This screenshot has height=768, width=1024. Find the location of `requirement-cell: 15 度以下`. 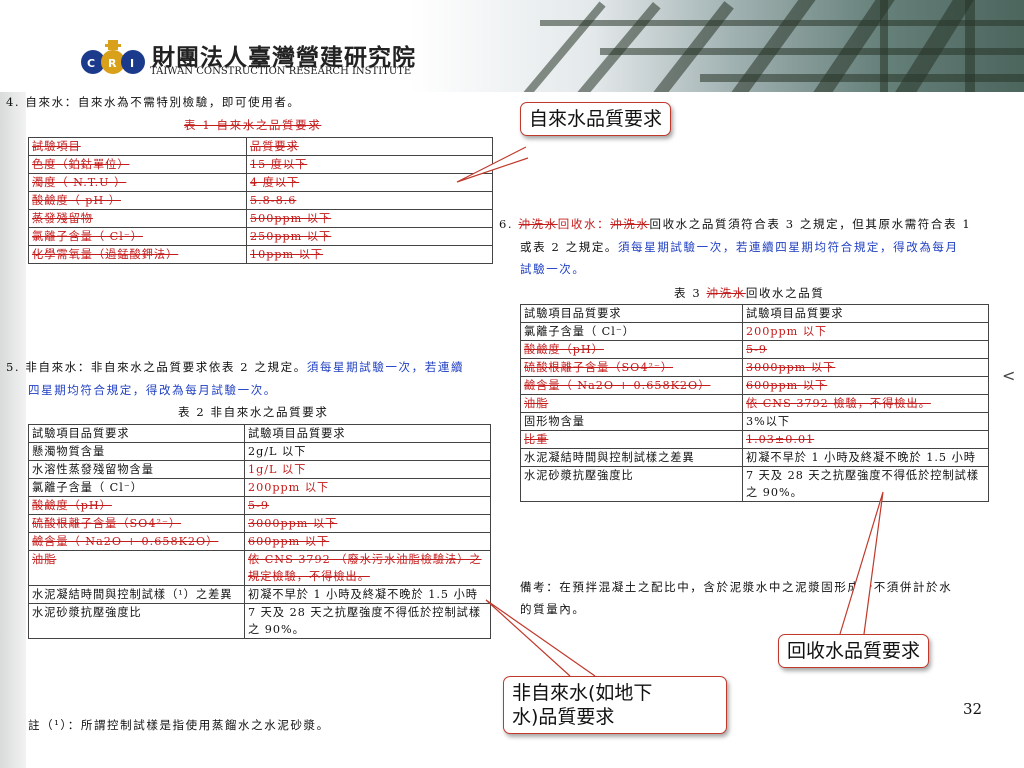

requirement-cell: 15 度以下 is located at coordinates (369, 164).